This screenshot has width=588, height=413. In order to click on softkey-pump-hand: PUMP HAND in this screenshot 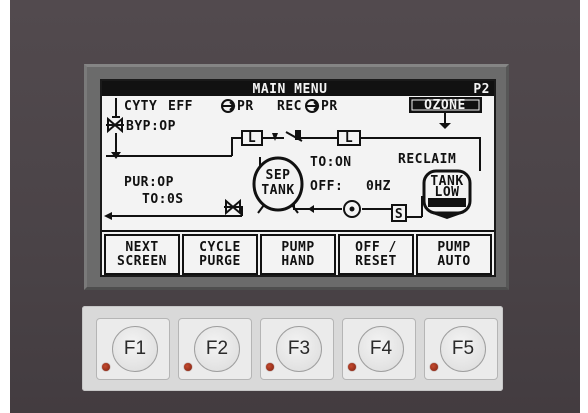, I will do `click(298, 254)`.